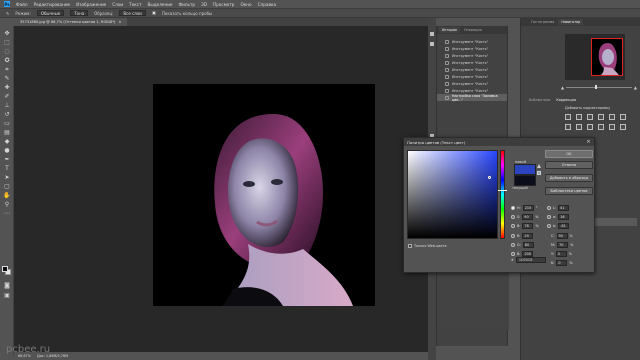  Describe the element at coordinates (513, 225) in the screenshot. I see `brightness-radio` at that location.